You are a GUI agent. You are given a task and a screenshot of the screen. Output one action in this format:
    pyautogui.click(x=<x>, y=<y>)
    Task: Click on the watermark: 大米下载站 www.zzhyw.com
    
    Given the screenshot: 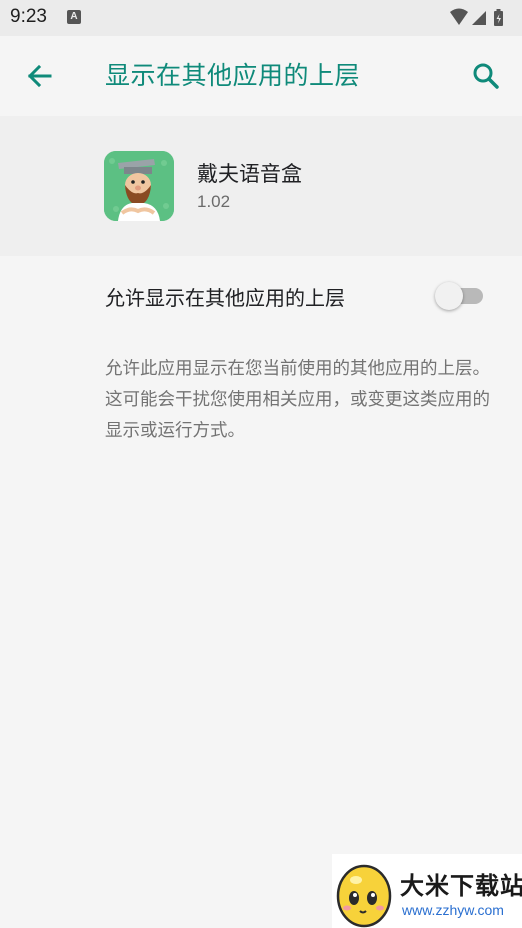 What is the action you would take?
    pyautogui.click(x=427, y=891)
    